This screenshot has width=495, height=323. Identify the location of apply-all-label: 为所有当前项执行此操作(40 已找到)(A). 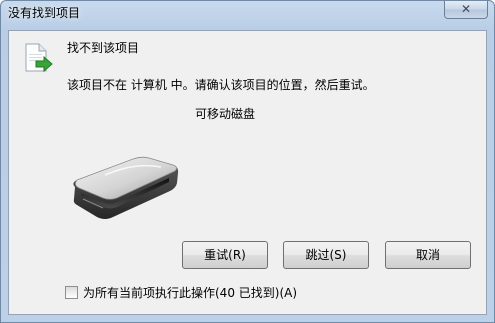
(190, 293).